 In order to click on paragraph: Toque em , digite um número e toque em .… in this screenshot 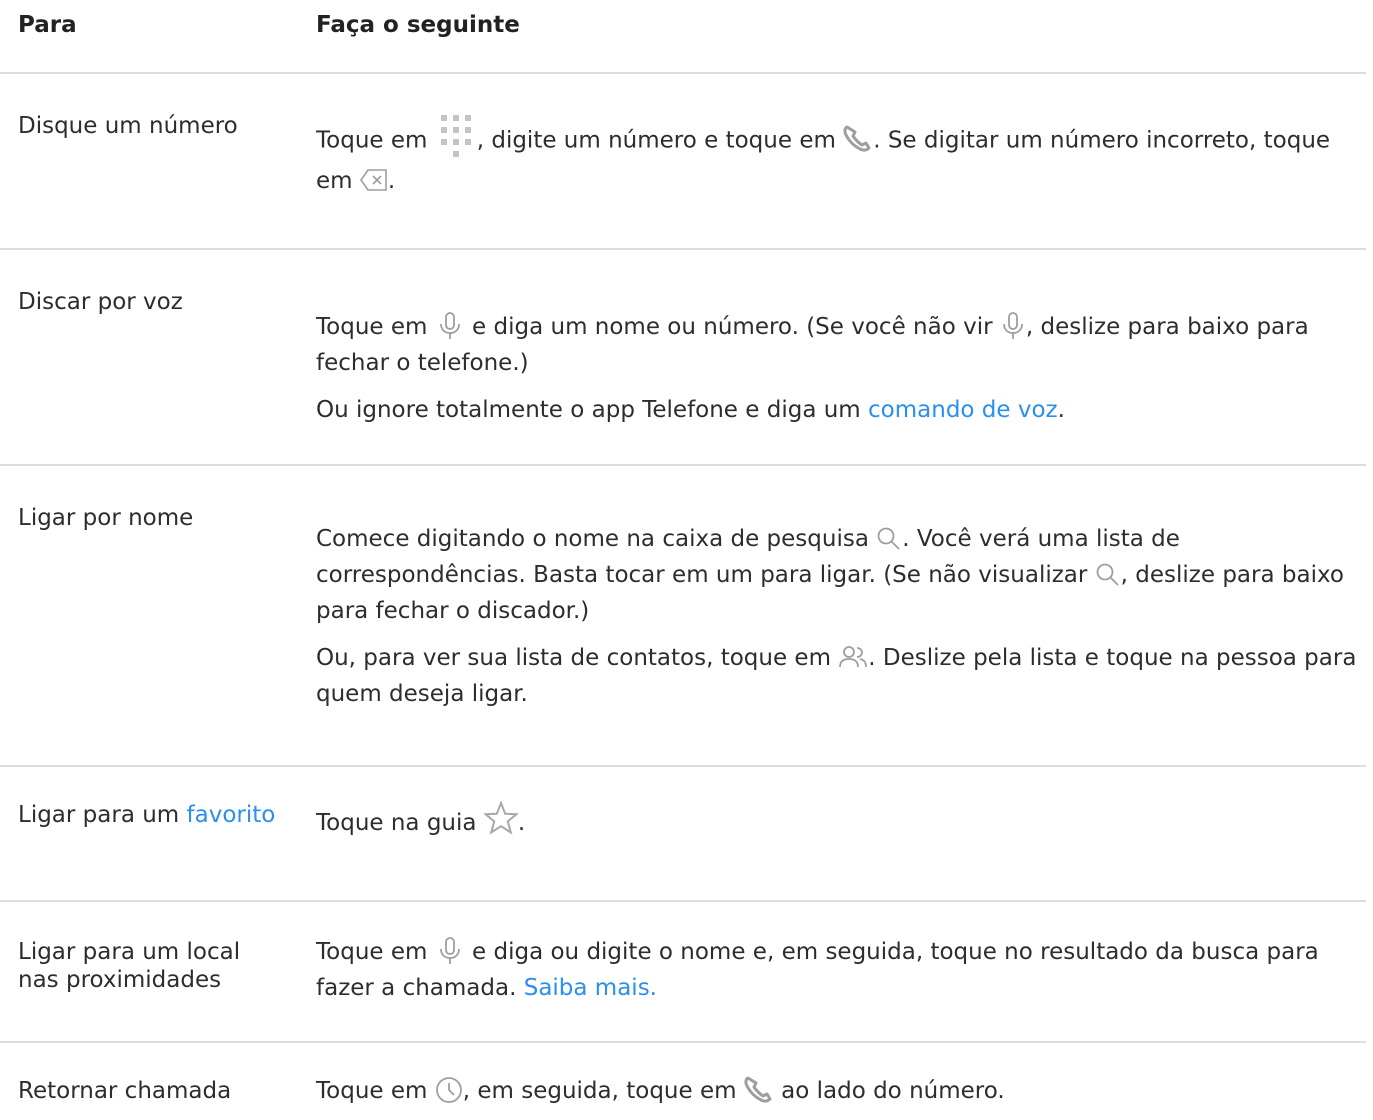, I will do `click(841, 157)`.